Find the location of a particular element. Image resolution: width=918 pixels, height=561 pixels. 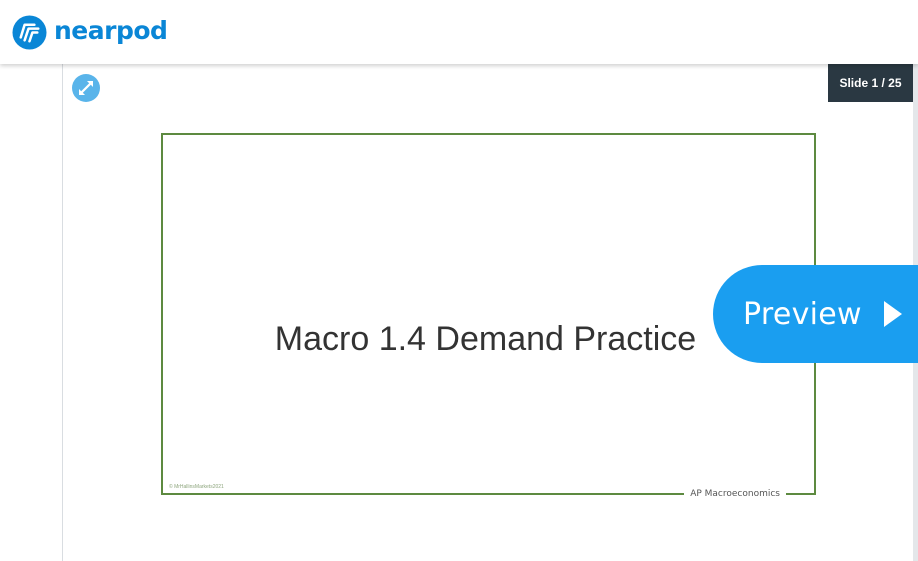

preview-button-label: Preview is located at coordinates (802, 314).